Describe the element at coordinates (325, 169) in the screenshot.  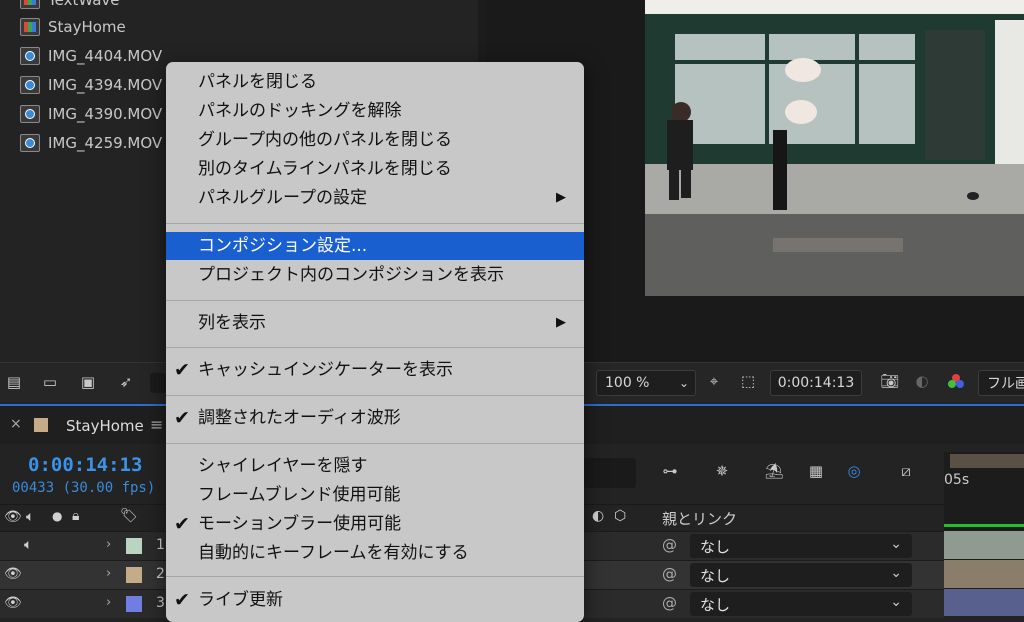
I see `menu-item-label: 別のタイムラインパネルを閉じる` at that location.